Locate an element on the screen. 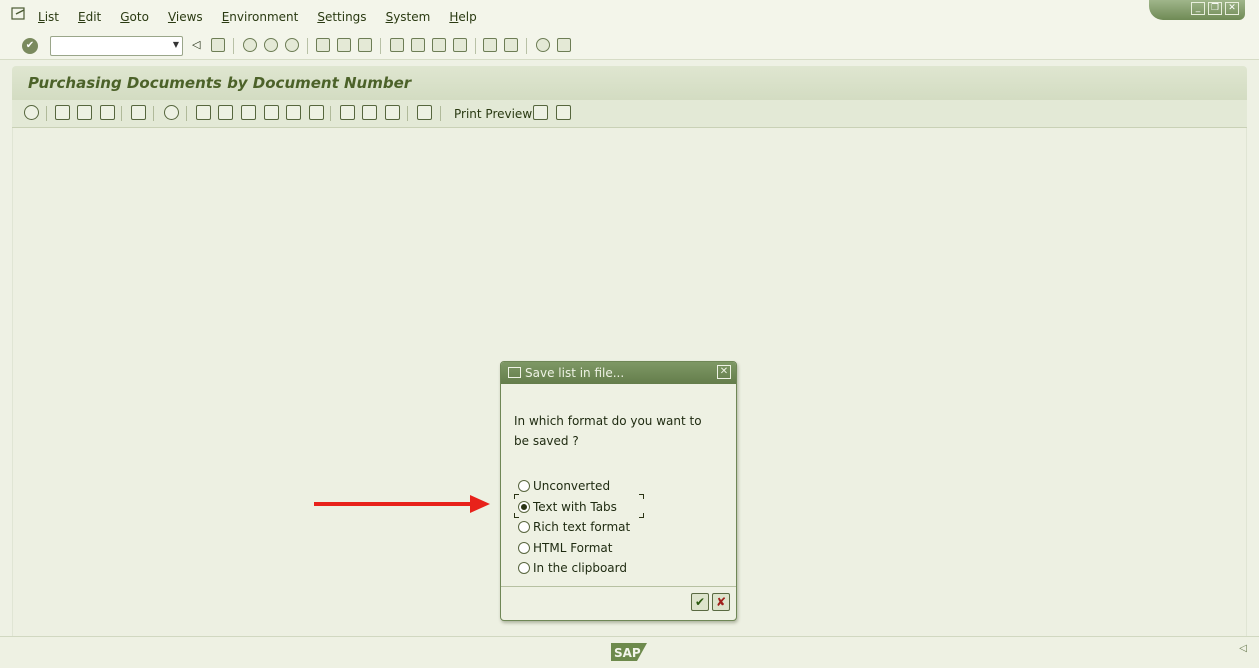 The height and width of the screenshot is (668, 1259). radio-label: In the clipboard is located at coordinates (580, 568).